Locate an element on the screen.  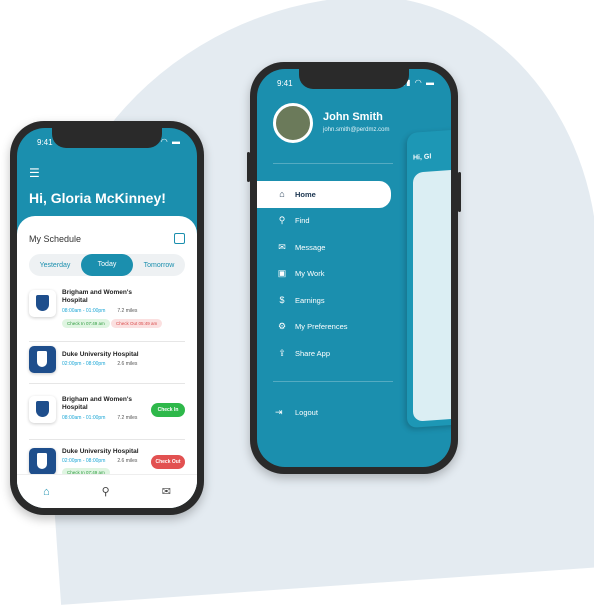
menu-item-my-work: ▣ My Work is located at coordinates (324, 274).